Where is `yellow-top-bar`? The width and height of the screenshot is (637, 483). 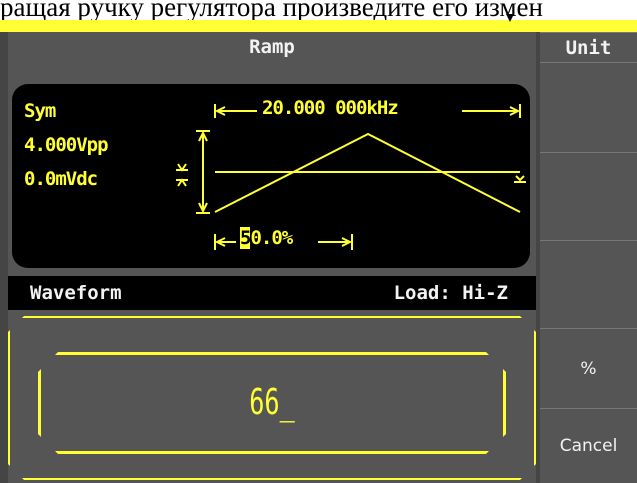
yellow-top-bar is located at coordinates (318, 26).